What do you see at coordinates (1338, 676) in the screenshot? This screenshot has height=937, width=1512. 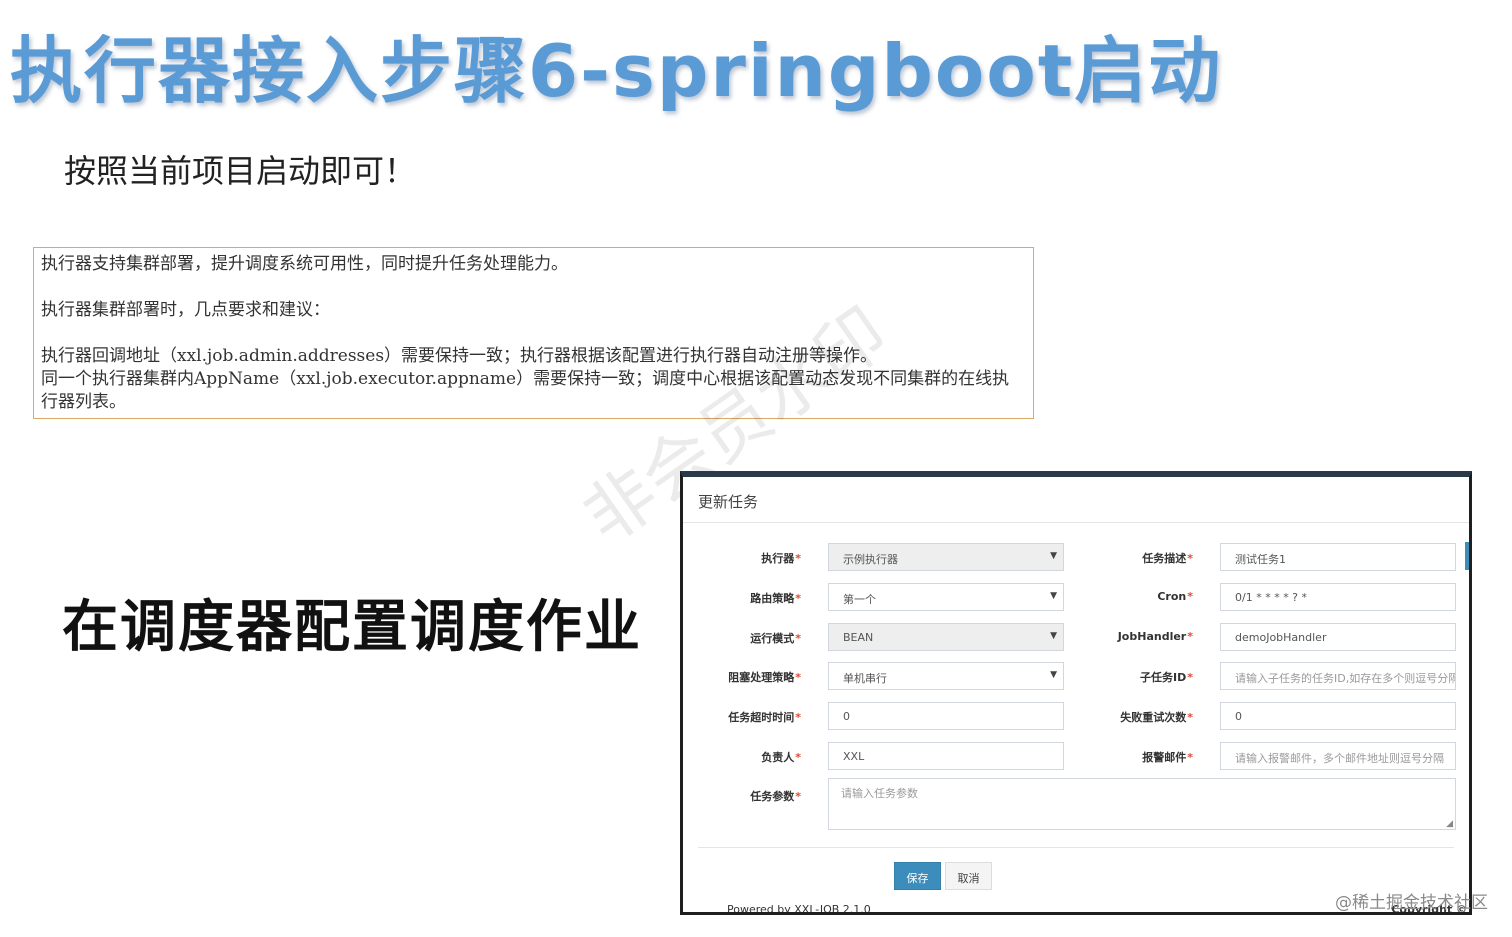 I see `child-job-id-input: 请输入子任务的任务ID,如存在多个则逗号分隔` at bounding box center [1338, 676].